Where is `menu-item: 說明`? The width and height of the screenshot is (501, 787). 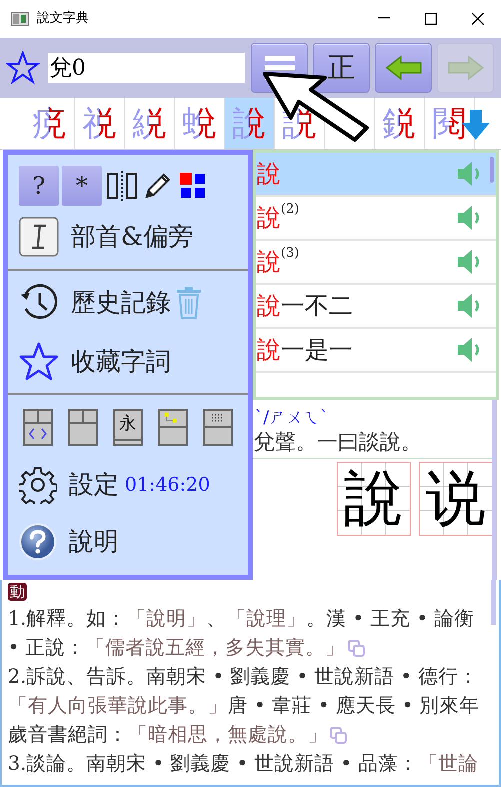
menu-item: 說明 is located at coordinates (128, 542).